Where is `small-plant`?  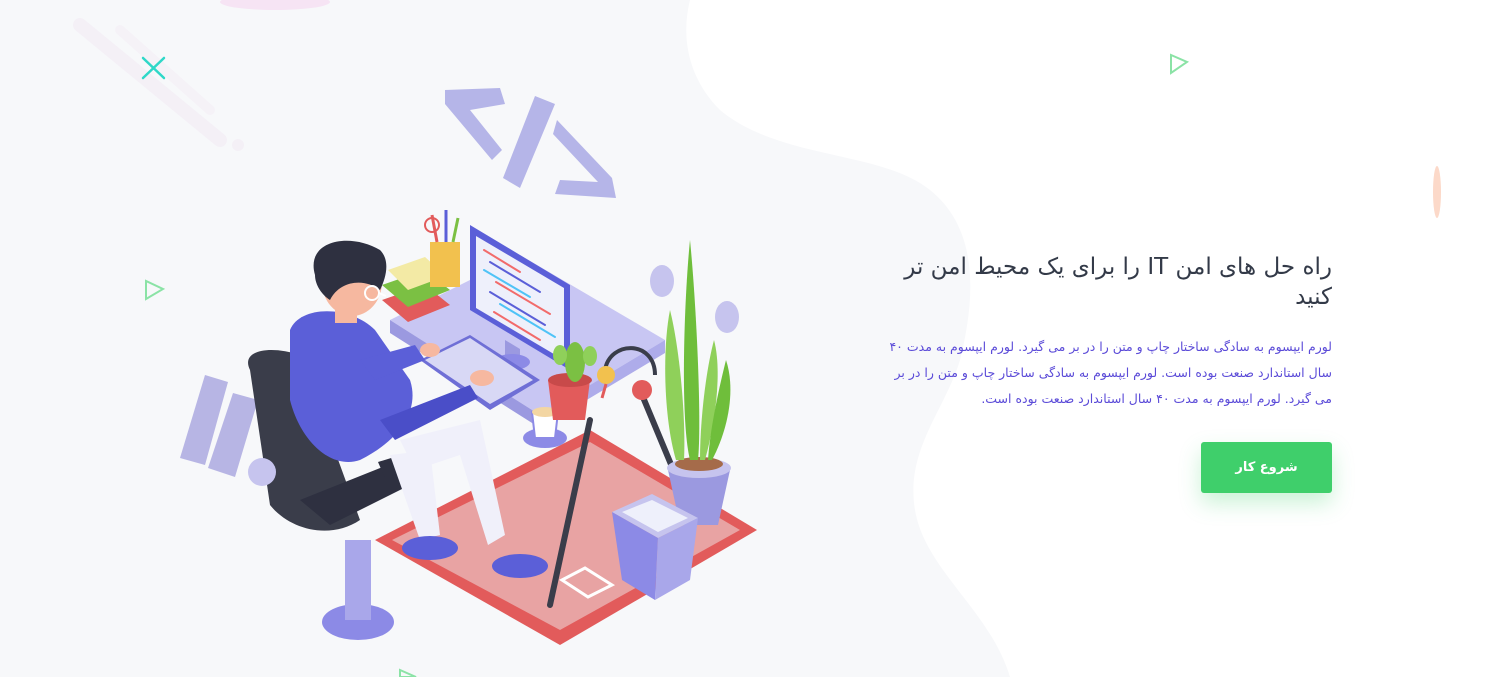
small-plant is located at coordinates (572, 381).